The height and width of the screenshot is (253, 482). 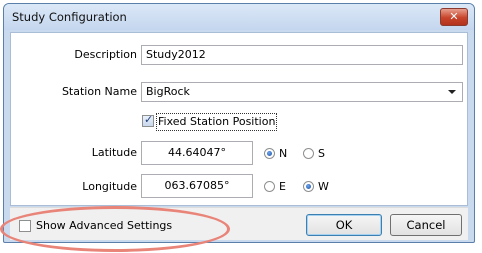 I want to click on station-name-label: Station Name, so click(x=99, y=91).